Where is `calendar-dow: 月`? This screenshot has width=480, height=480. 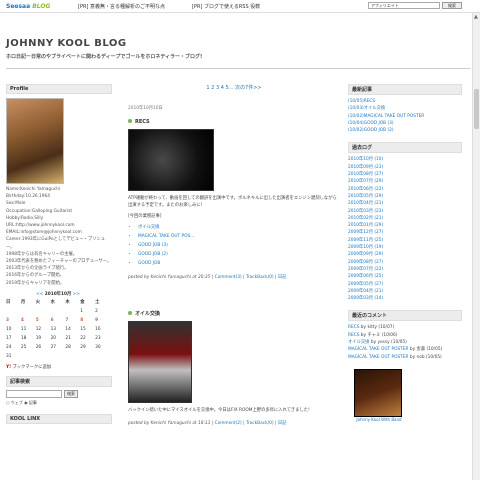 calendar-dow: 月 is located at coordinates (23, 302).